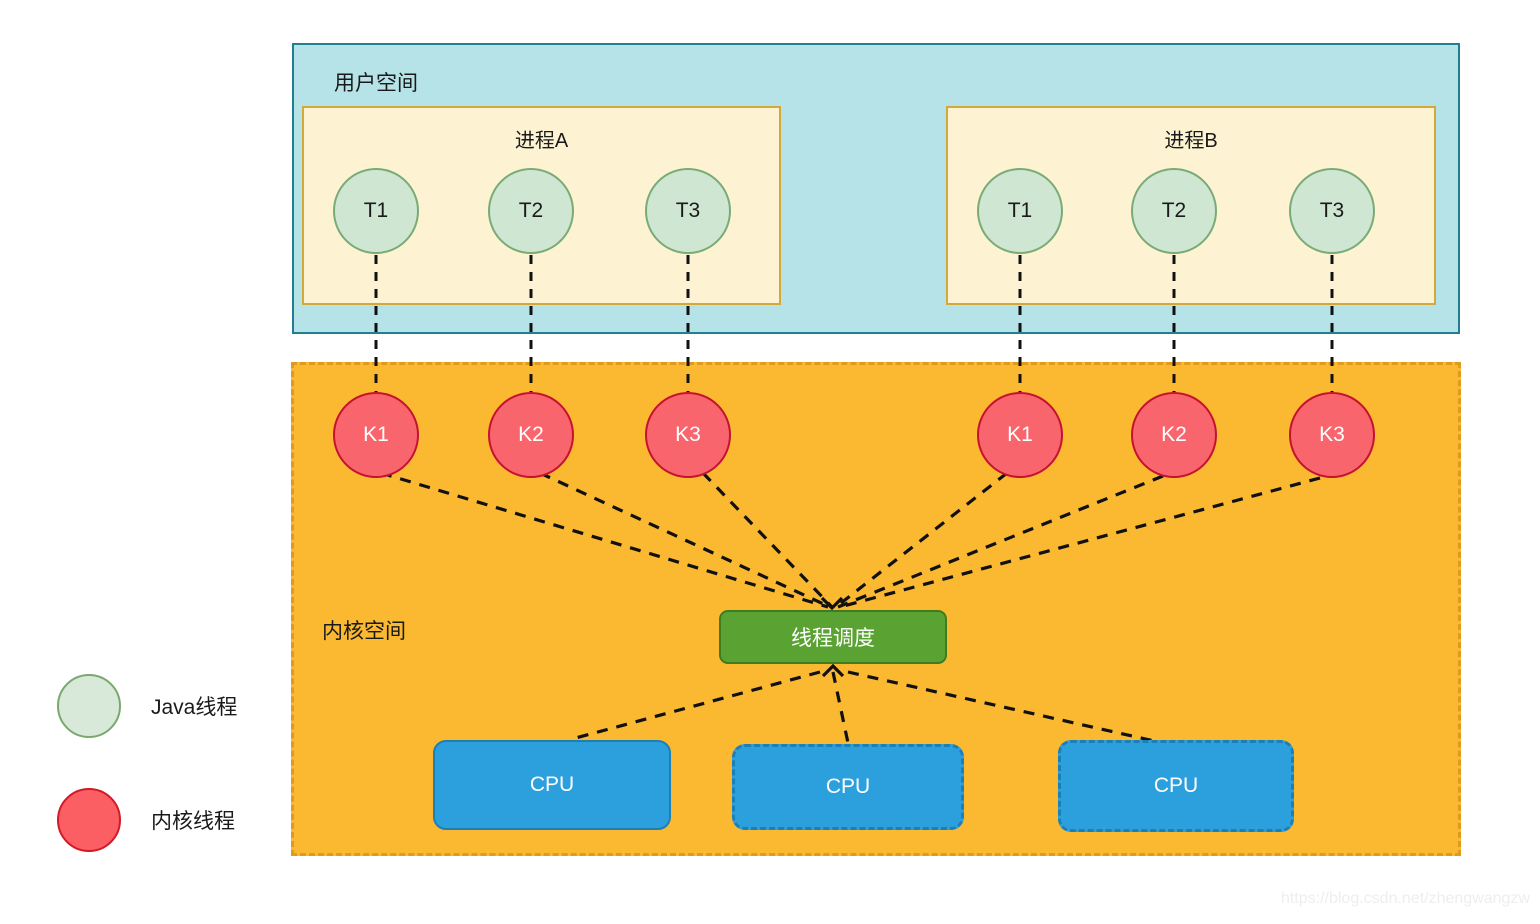 The height and width of the screenshot is (924, 1540). I want to click on kernel-thread-a-k3: K3, so click(688, 435).